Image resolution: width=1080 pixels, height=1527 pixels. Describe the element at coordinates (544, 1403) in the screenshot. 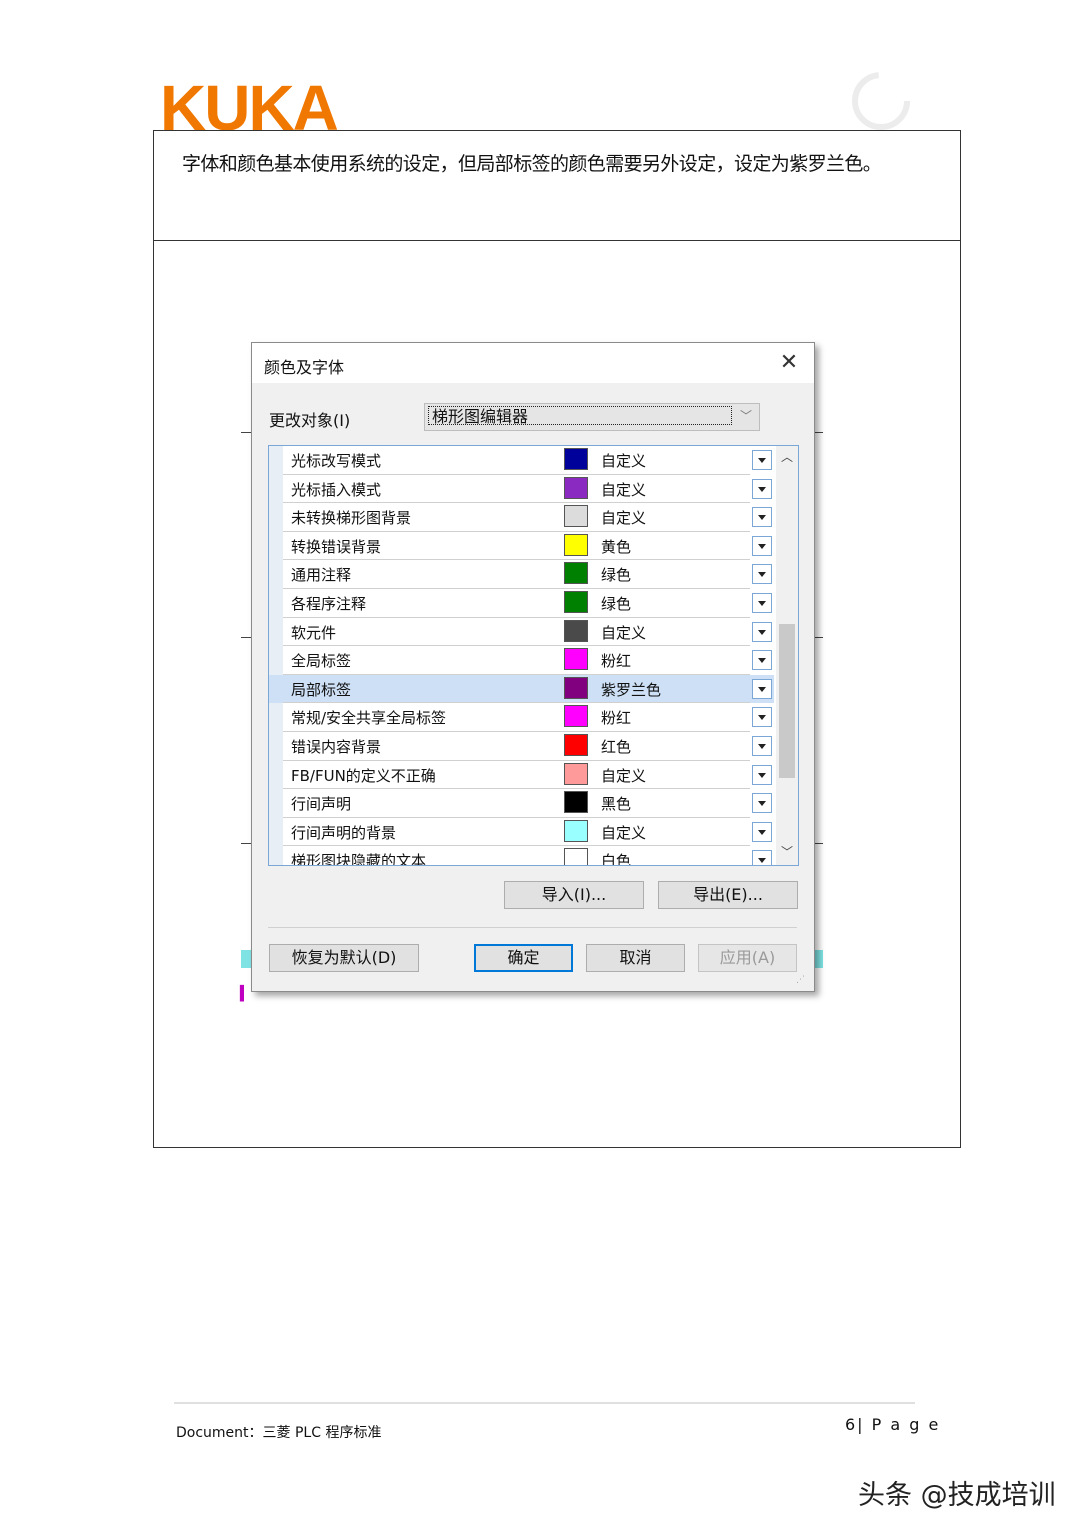

I see `footer-rule` at that location.